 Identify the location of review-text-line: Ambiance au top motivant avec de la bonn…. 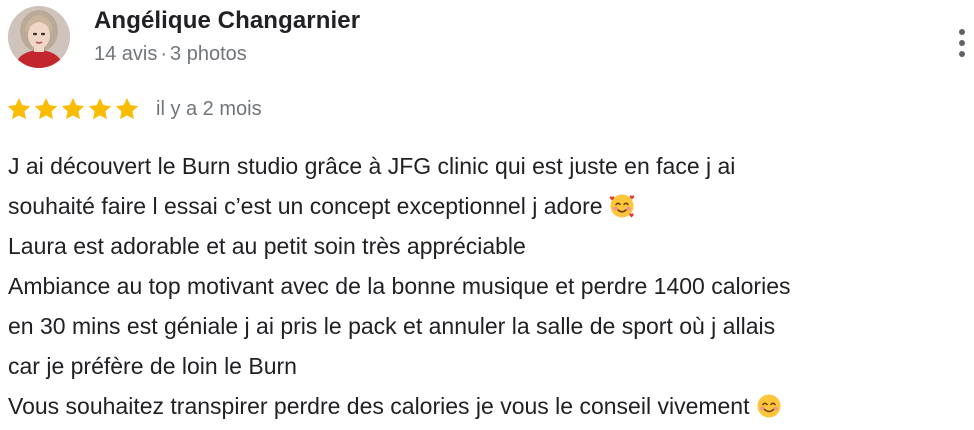
(399, 286).